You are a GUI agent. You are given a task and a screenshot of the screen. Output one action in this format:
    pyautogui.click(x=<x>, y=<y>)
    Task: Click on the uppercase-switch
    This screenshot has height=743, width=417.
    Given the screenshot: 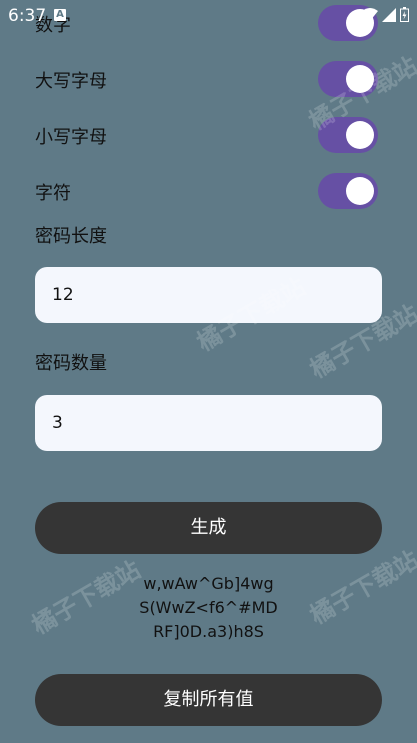 What is the action you would take?
    pyautogui.click(x=348, y=79)
    